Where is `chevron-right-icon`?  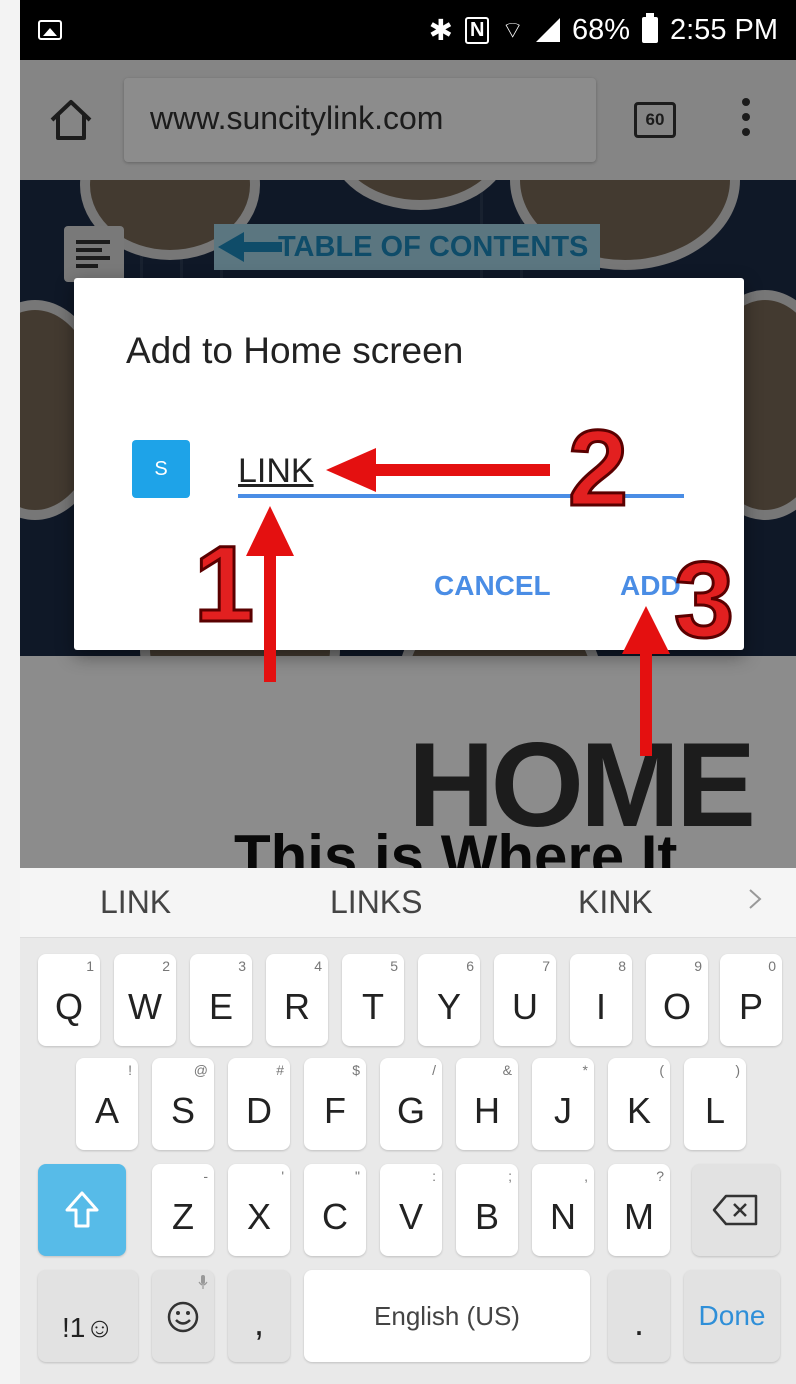
chevron-right-icon is located at coordinates (755, 899).